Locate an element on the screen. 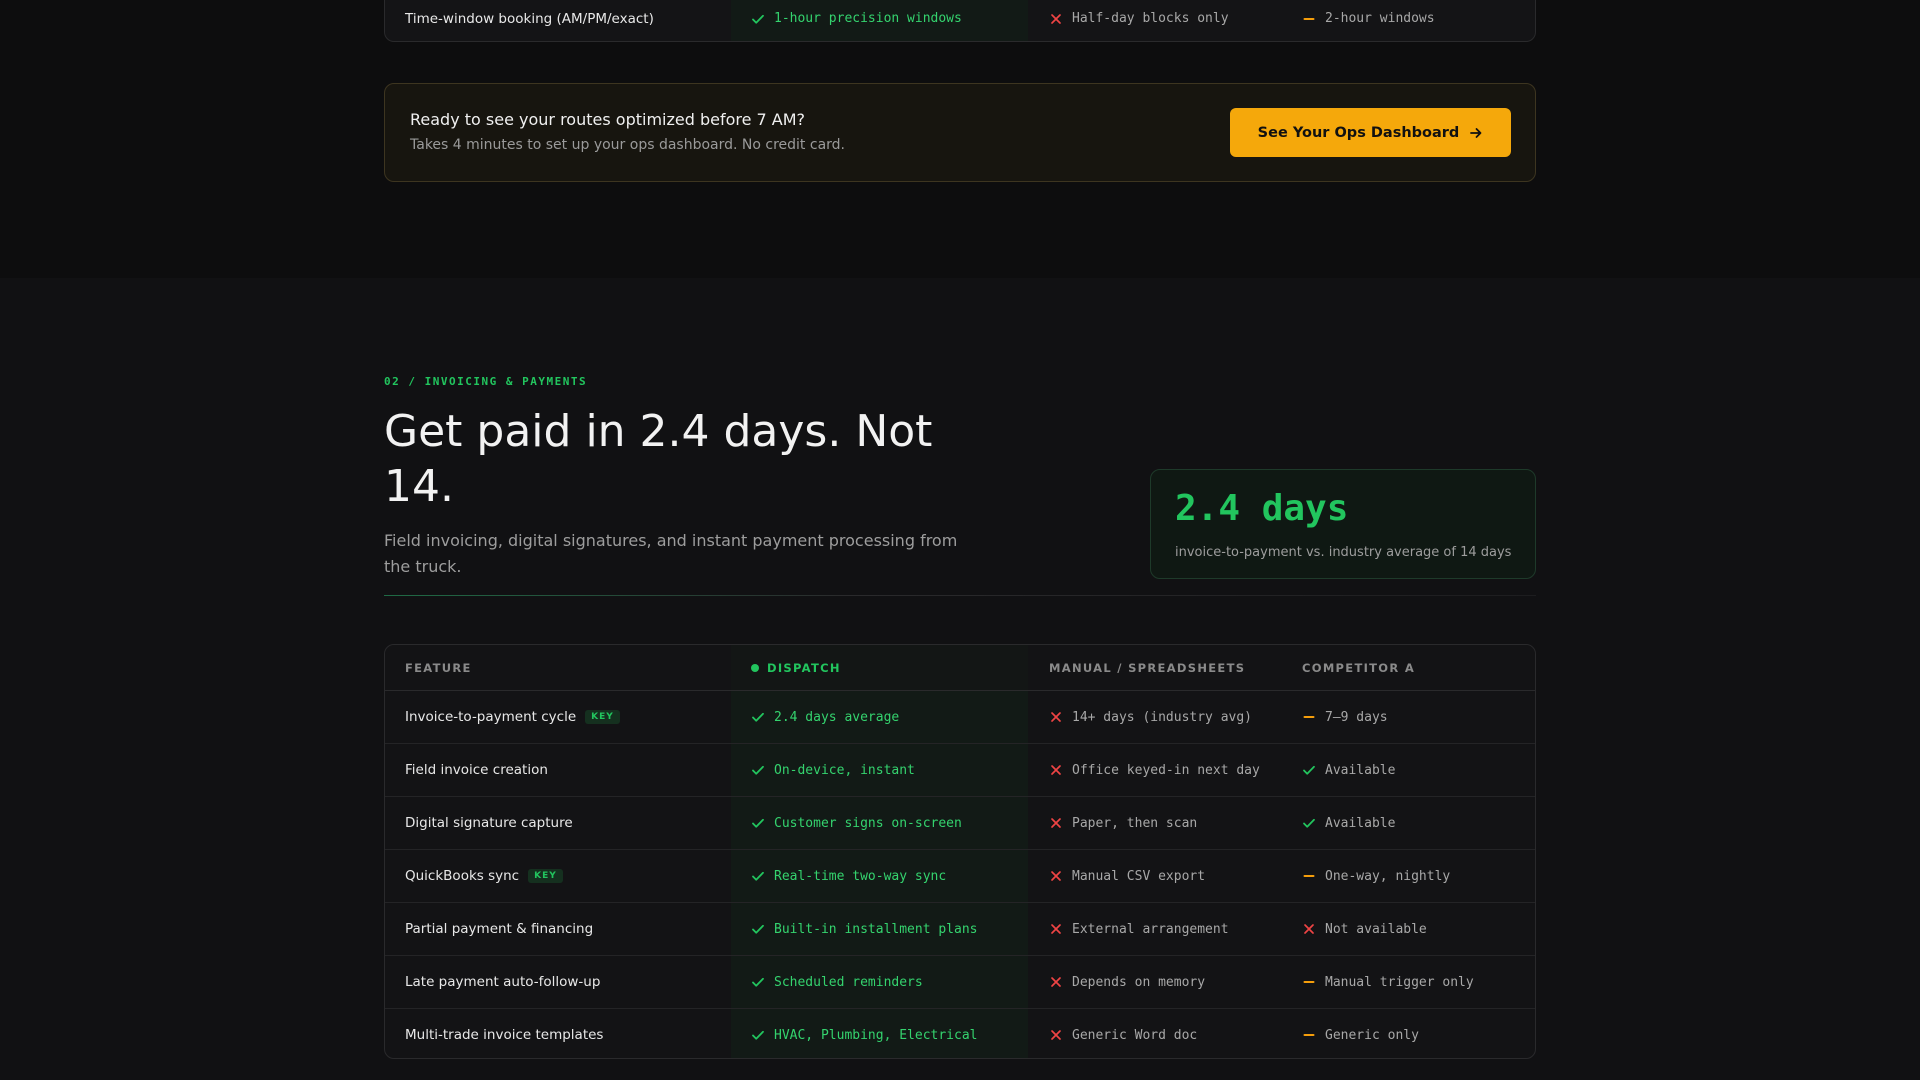 This screenshot has height=1080, width=1920. dispatch-value-text: Built-in installment plans is located at coordinates (876, 929).